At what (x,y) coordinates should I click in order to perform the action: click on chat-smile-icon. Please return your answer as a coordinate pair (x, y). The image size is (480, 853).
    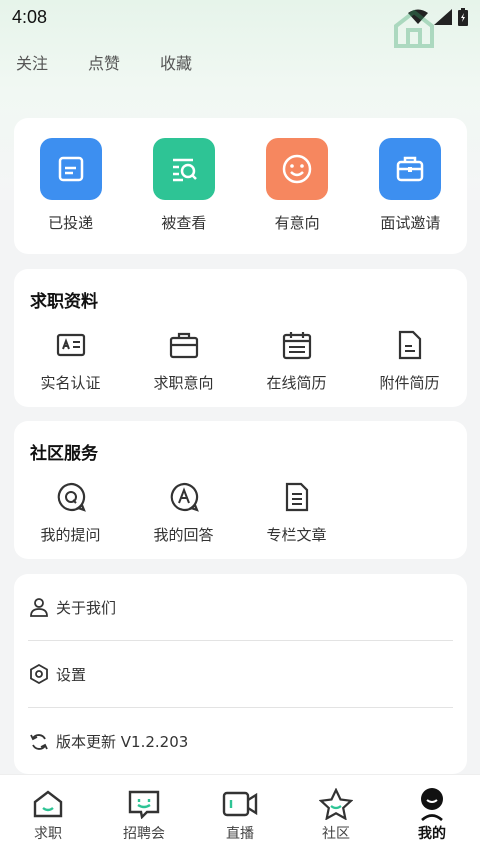
    Looking at the image, I should click on (144, 804).